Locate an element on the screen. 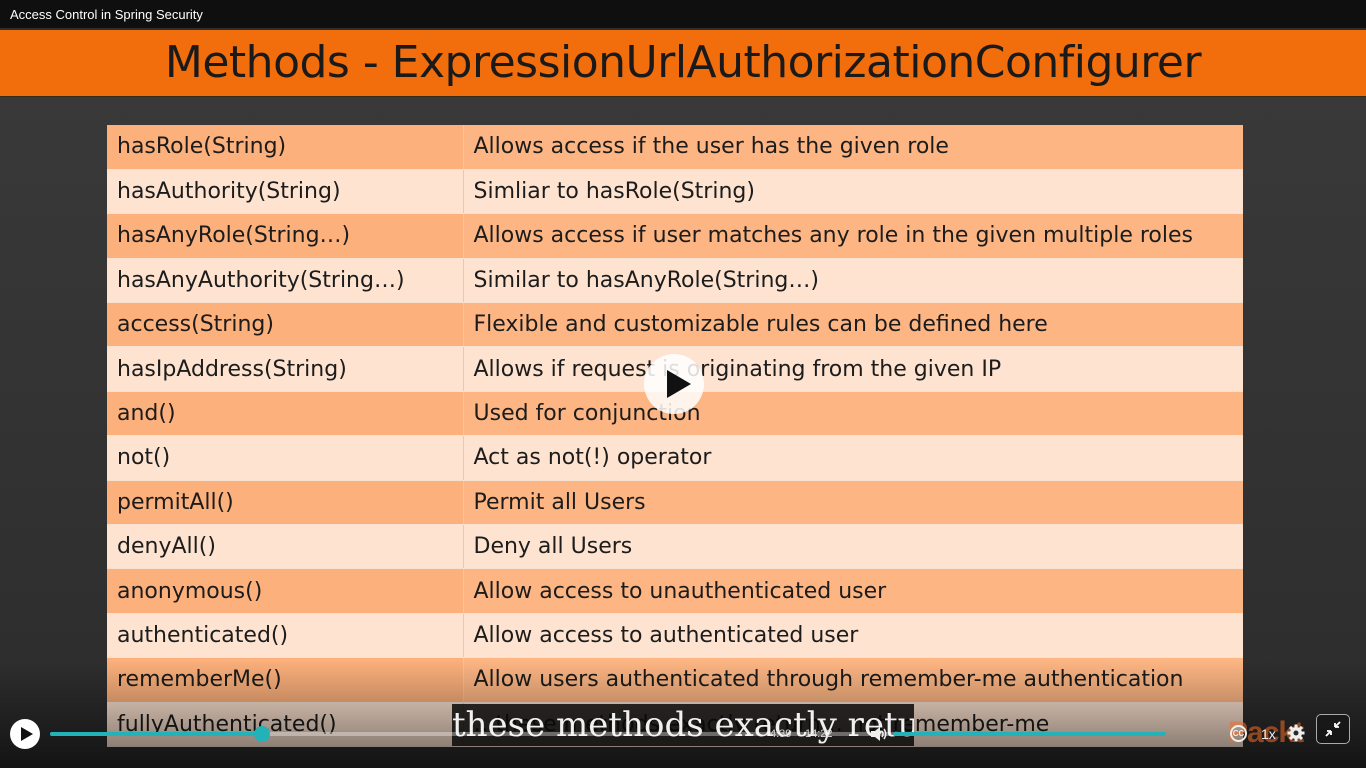 The width and height of the screenshot is (1366, 768). exit-fullscreen-button is located at coordinates (1333, 729).